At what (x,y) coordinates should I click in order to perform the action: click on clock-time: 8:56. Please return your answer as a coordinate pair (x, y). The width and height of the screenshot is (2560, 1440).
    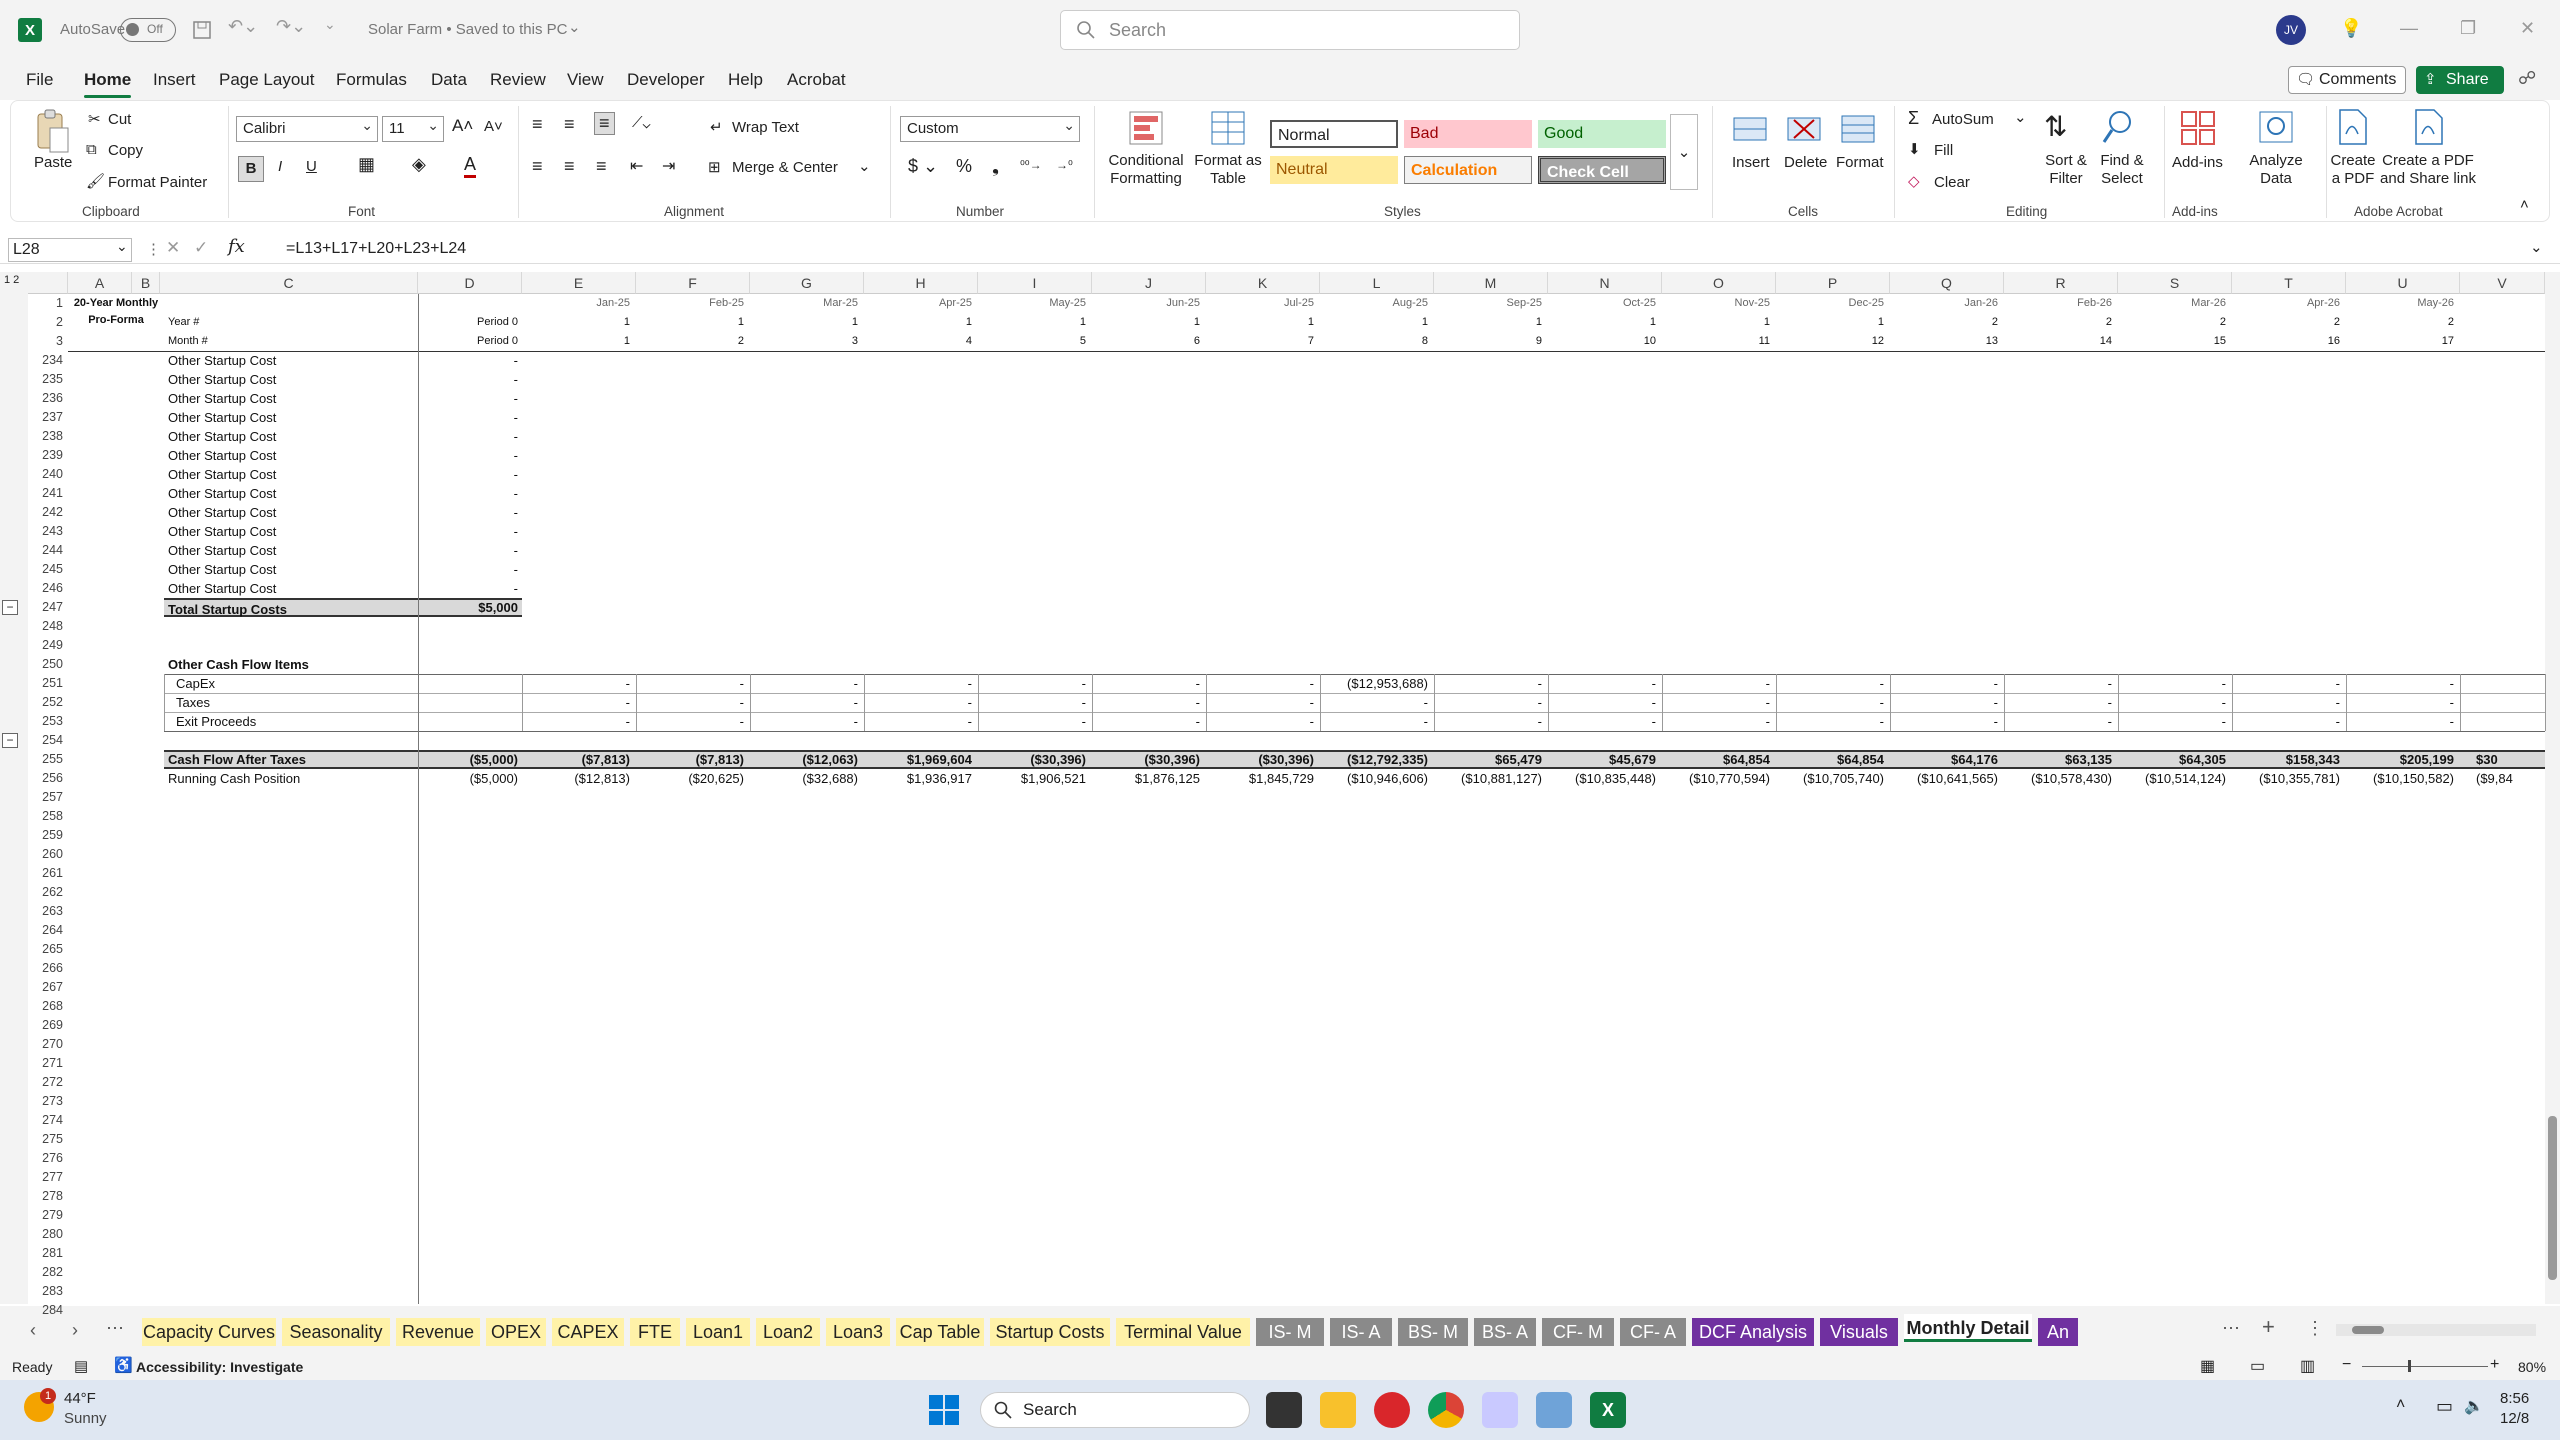
    Looking at the image, I should click on (2514, 1398).